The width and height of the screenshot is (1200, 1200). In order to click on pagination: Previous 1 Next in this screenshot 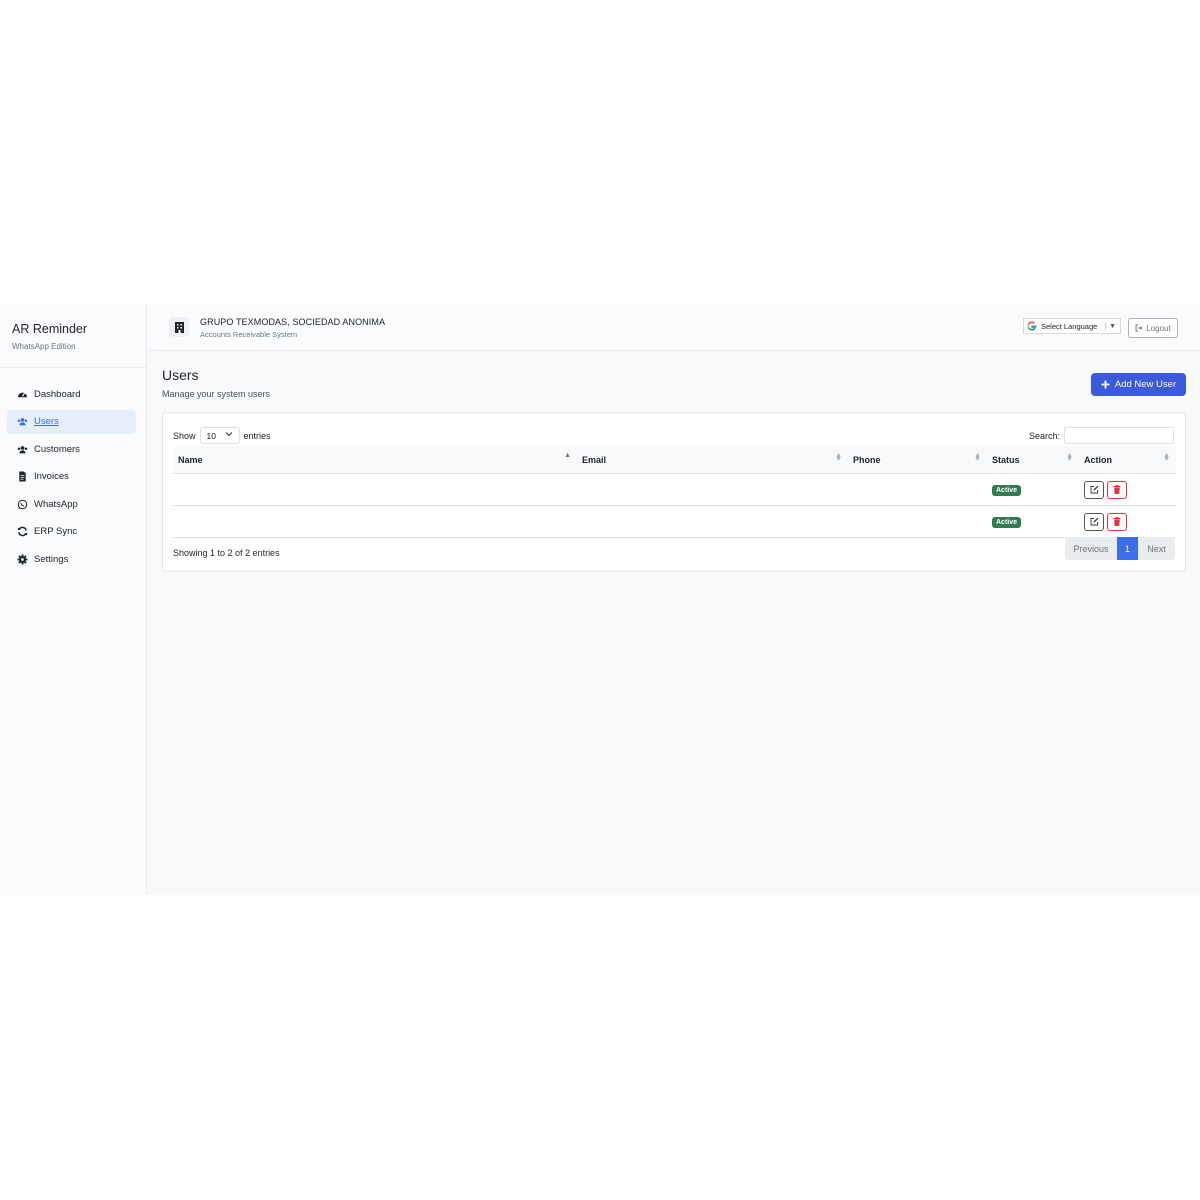, I will do `click(1120, 548)`.